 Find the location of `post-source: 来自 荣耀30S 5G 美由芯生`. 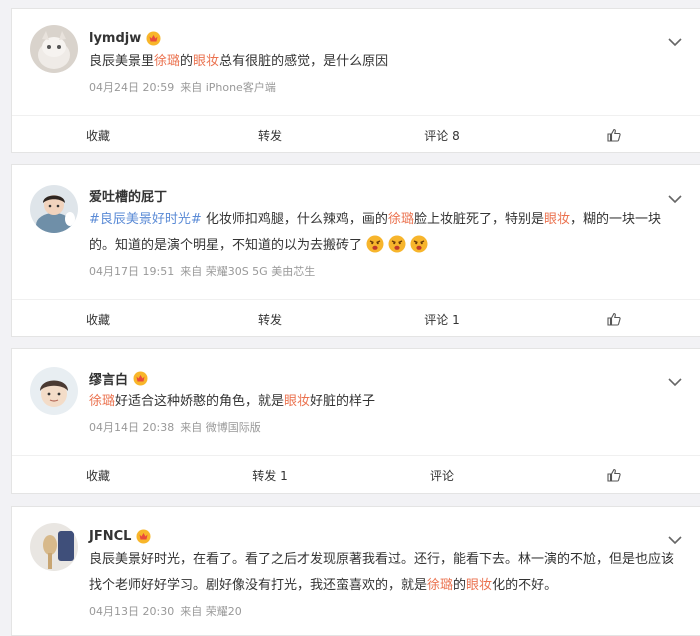

post-source: 来自 荣耀30S 5G 美由芯生 is located at coordinates (248, 271).